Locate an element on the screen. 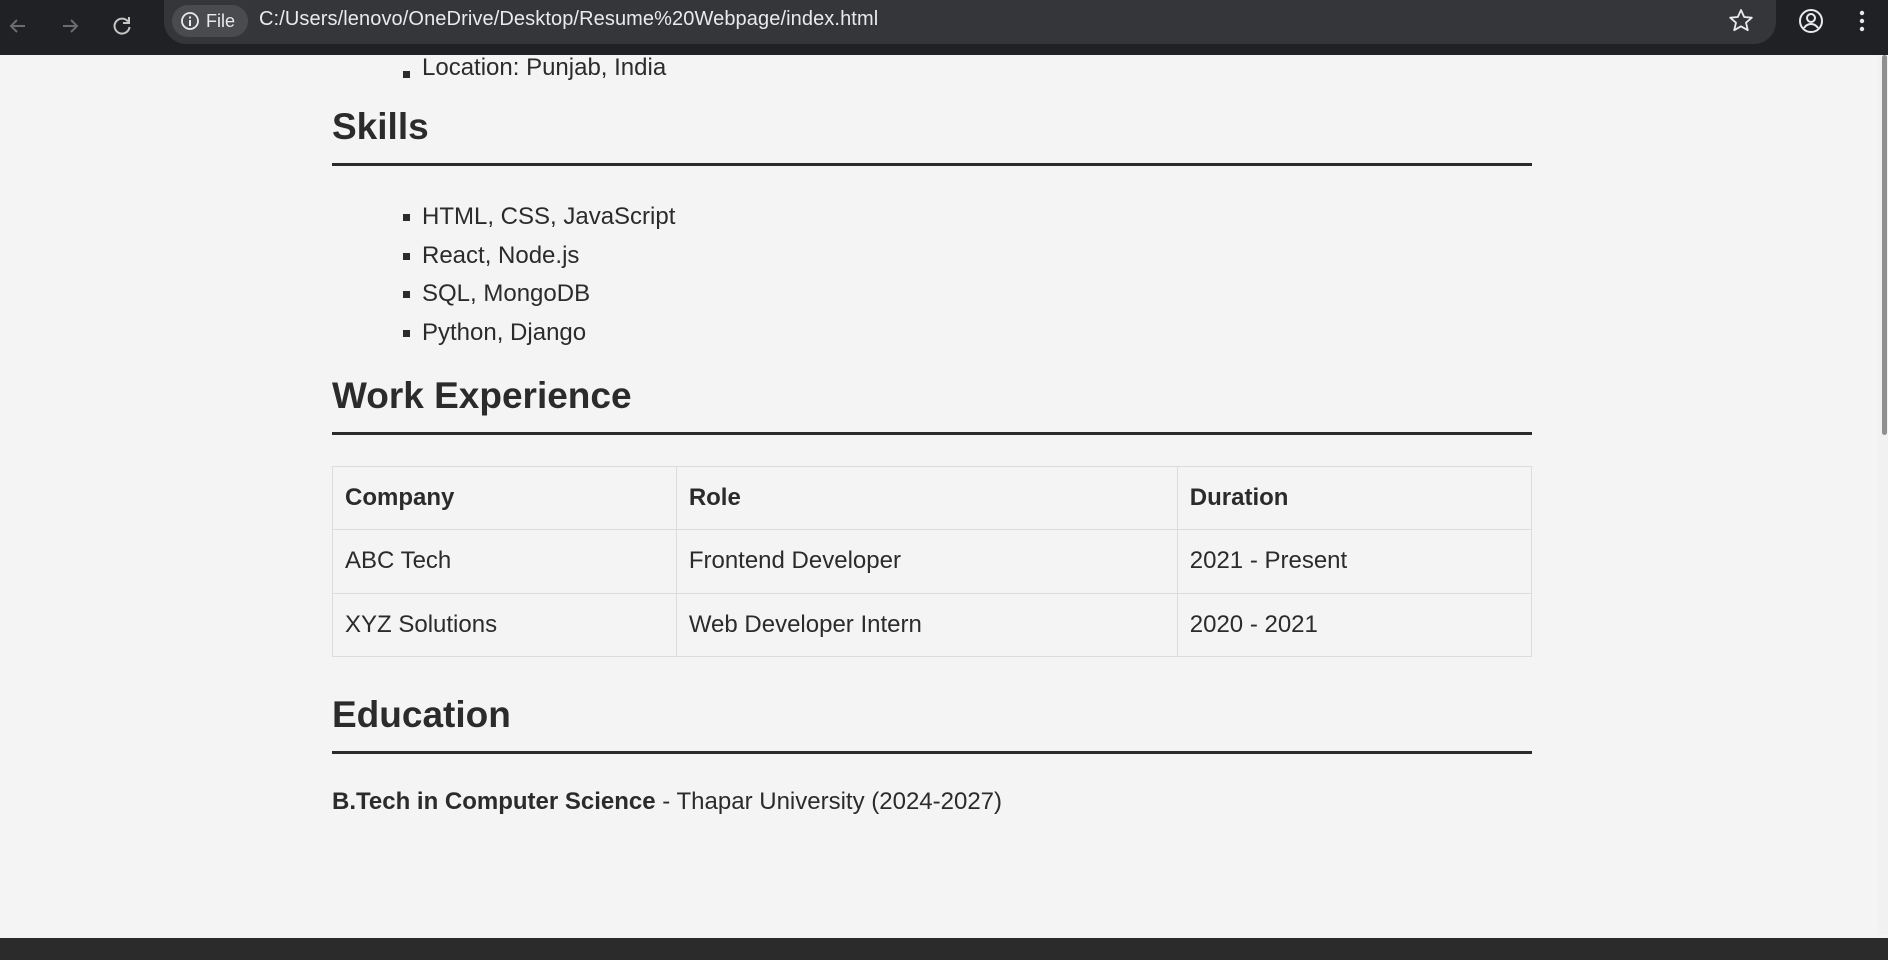  arrow-left-icon is located at coordinates (17, 26).